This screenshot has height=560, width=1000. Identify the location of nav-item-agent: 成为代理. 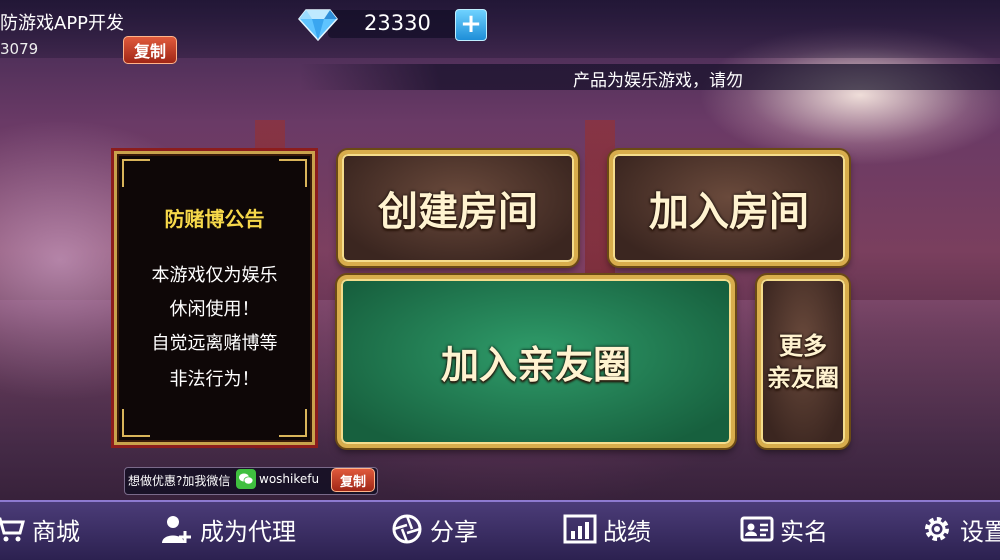
(228, 529).